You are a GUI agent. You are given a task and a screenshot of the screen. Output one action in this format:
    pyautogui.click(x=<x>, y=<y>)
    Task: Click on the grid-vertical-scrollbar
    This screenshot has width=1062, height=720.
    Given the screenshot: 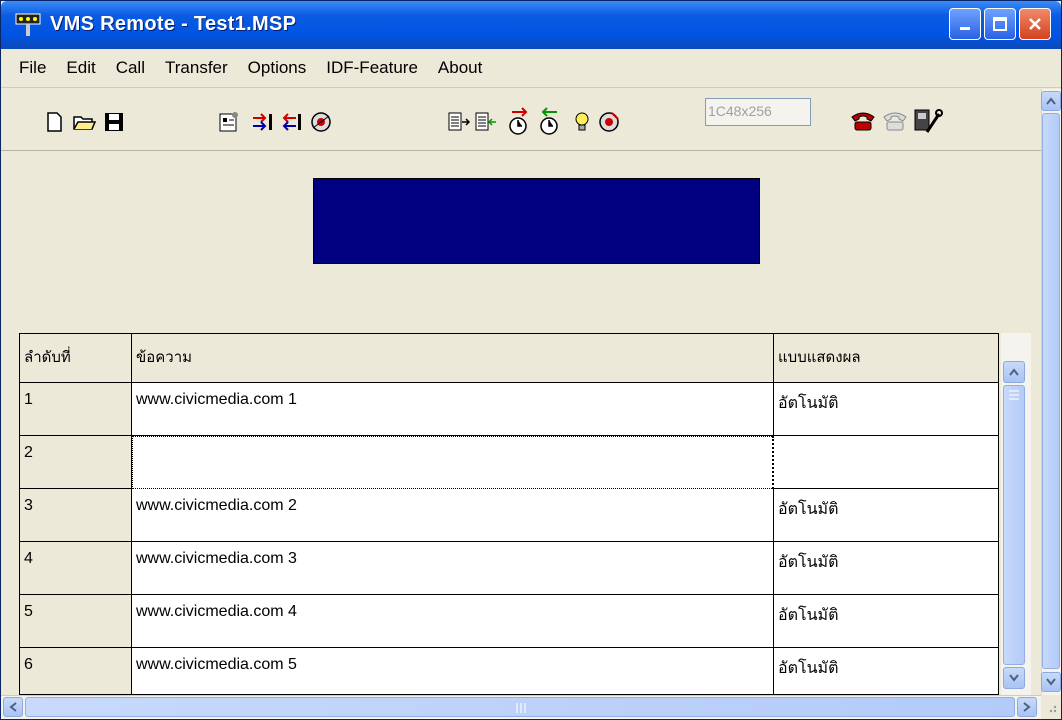 What is the action you would take?
    pyautogui.click(x=1016, y=514)
    